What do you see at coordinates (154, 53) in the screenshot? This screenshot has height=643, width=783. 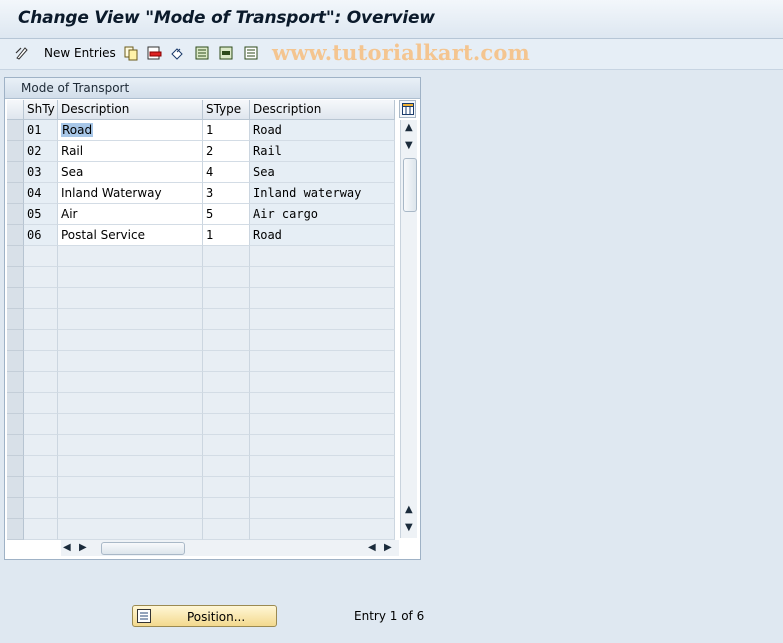 I see `delete-icon` at bounding box center [154, 53].